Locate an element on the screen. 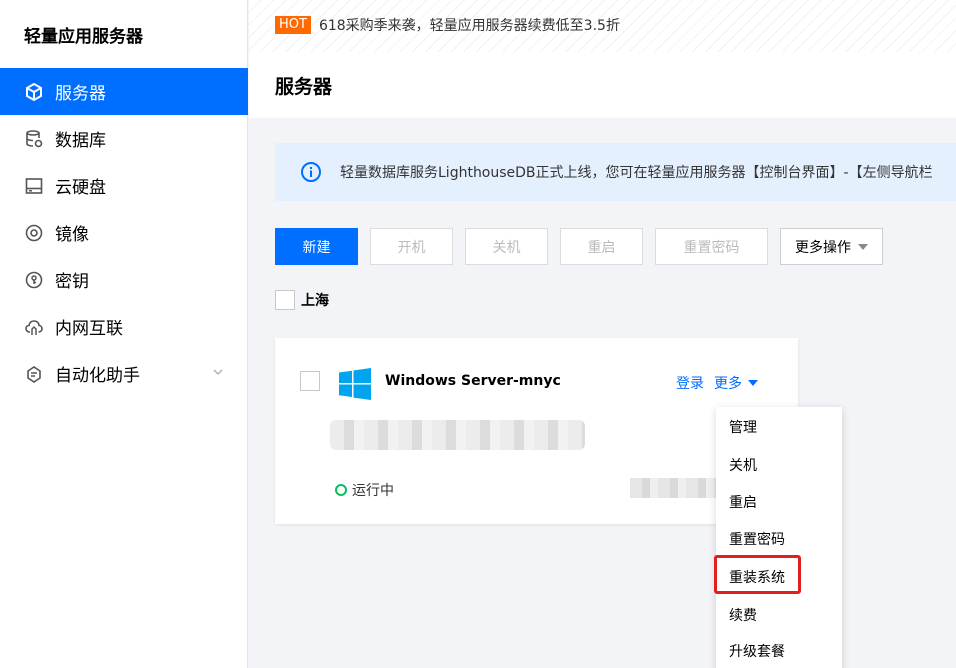 Image resolution: width=956 pixels, height=668 pixels. cube-icon is located at coordinates (34, 92).